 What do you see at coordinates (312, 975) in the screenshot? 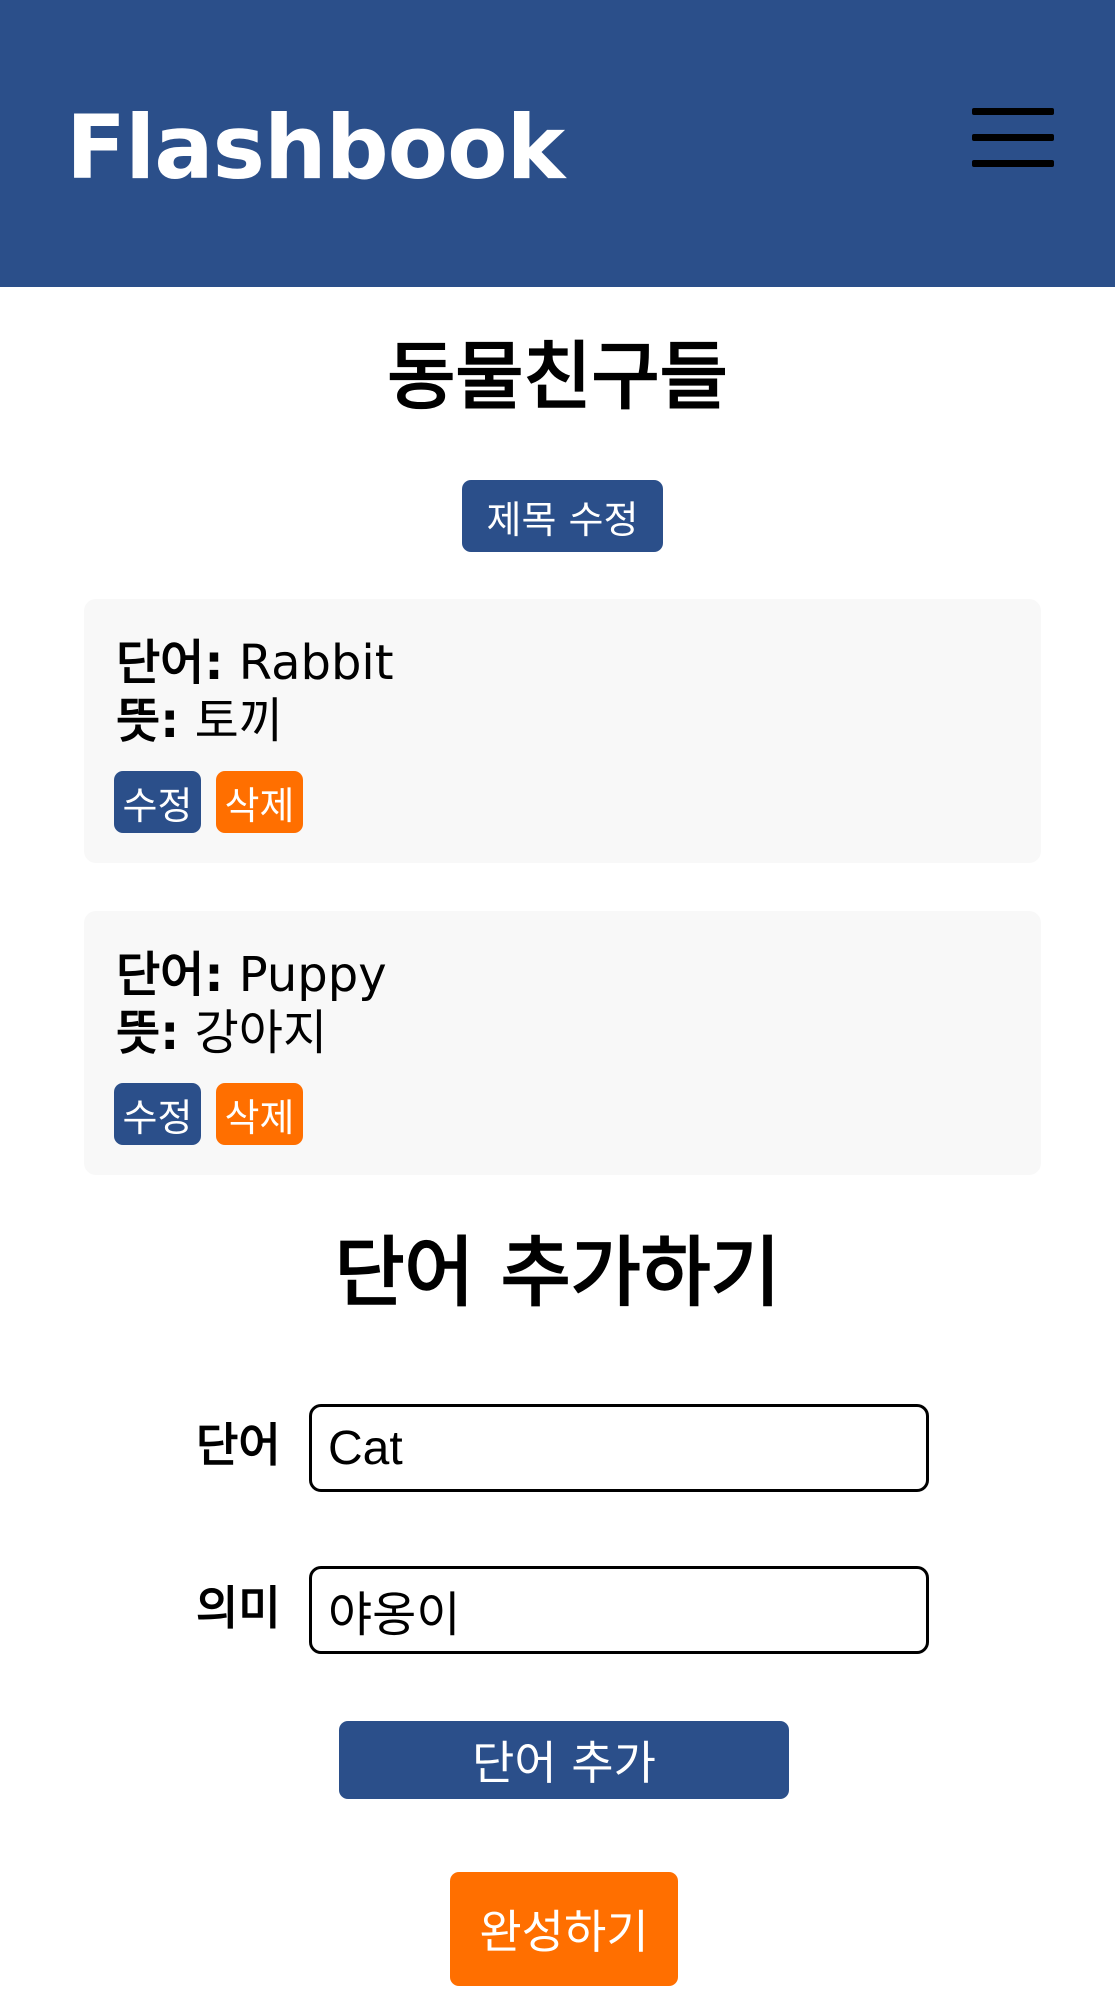
I see `card-word: Puppy` at bounding box center [312, 975].